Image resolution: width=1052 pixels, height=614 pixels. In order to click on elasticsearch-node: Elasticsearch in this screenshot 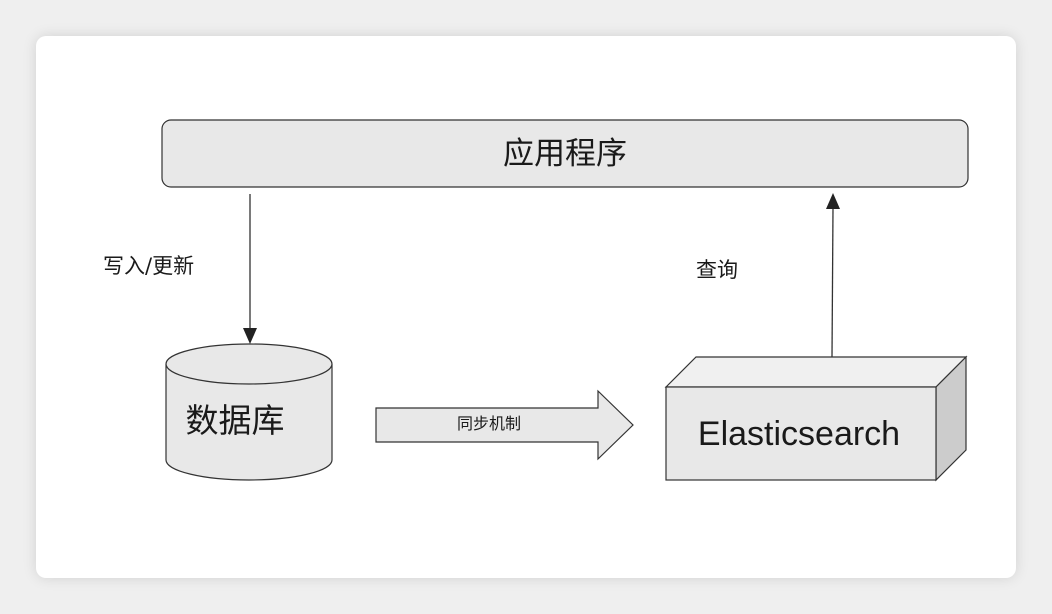, I will do `click(816, 418)`.